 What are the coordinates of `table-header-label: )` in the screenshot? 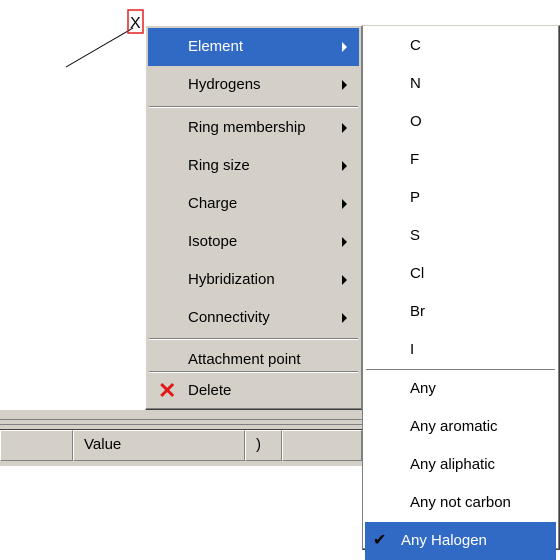 It's located at (258, 444).